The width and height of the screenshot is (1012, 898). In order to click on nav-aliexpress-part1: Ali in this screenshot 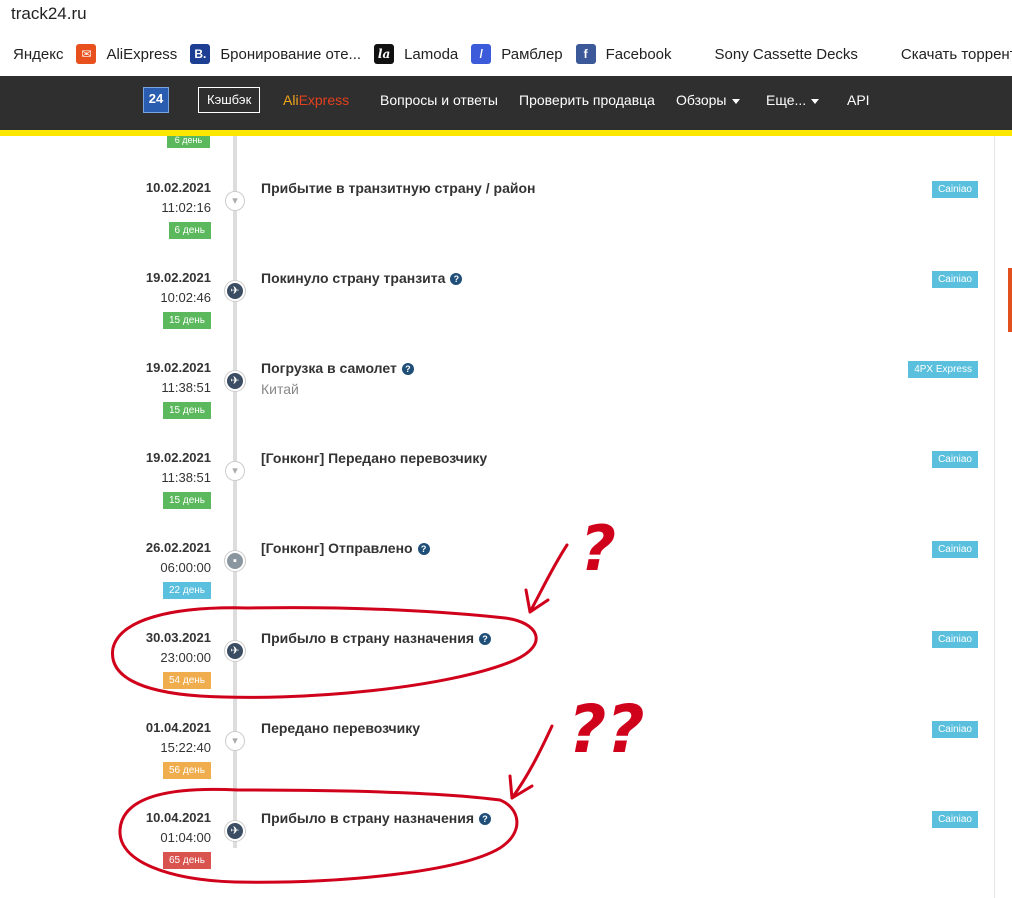, I will do `click(291, 100)`.